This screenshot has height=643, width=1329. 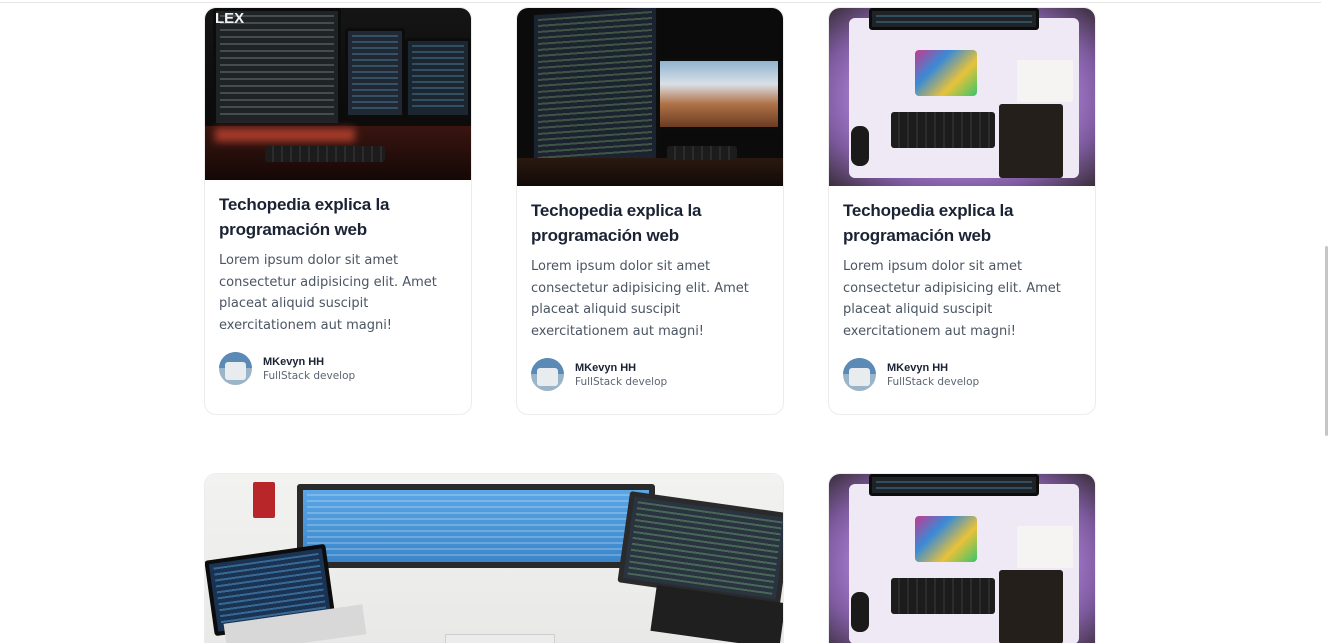 I want to click on top-divider, so click(x=664, y=1).